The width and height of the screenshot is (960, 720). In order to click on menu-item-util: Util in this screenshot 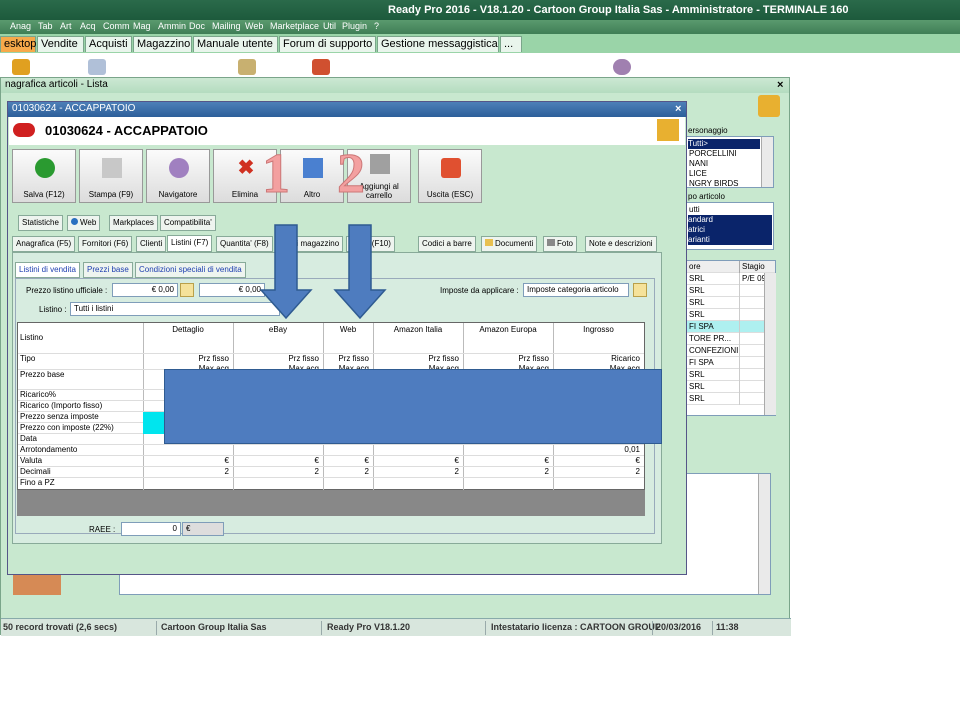, I will do `click(329, 26)`.